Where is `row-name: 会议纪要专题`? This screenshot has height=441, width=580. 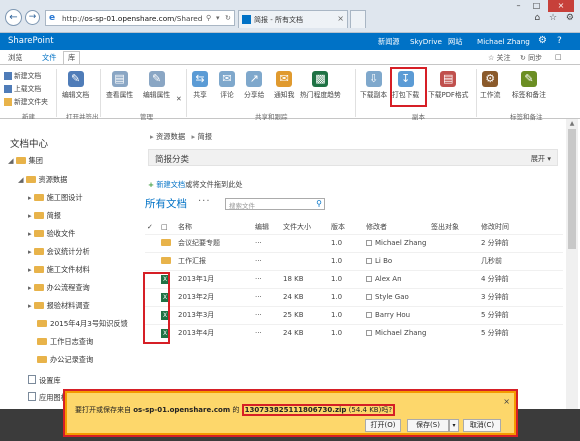
row-name: 会议纪要专题 is located at coordinates (214, 243).